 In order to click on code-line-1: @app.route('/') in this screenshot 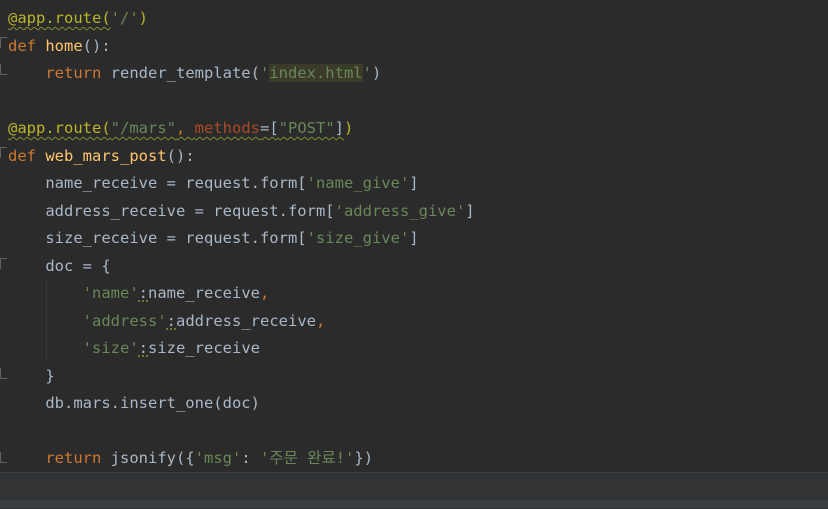, I will do `click(78, 18)`.